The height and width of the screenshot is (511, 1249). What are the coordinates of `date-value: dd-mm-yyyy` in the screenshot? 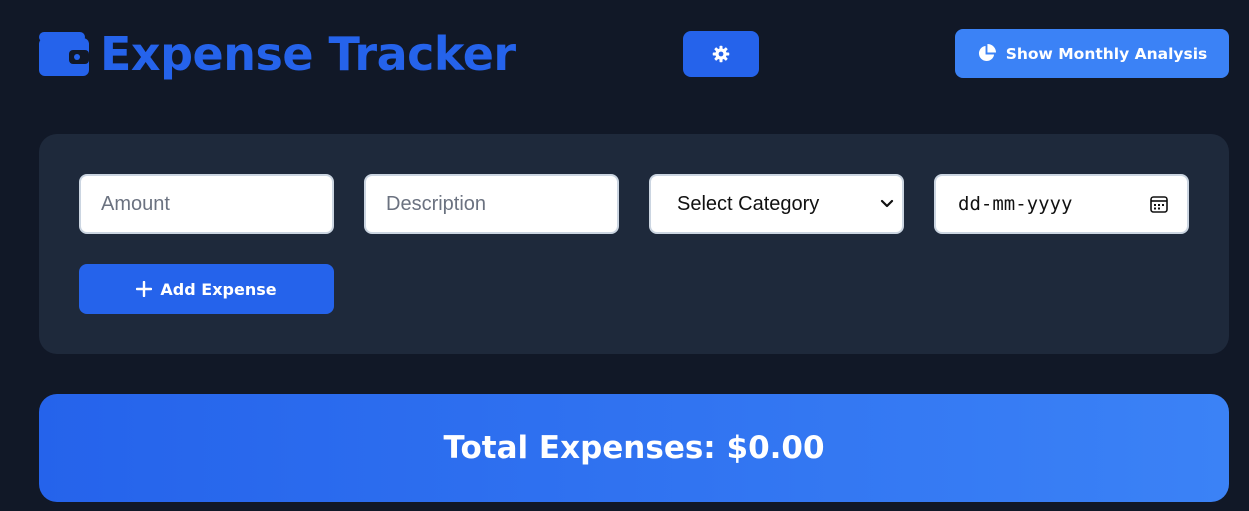 It's located at (1015, 204).